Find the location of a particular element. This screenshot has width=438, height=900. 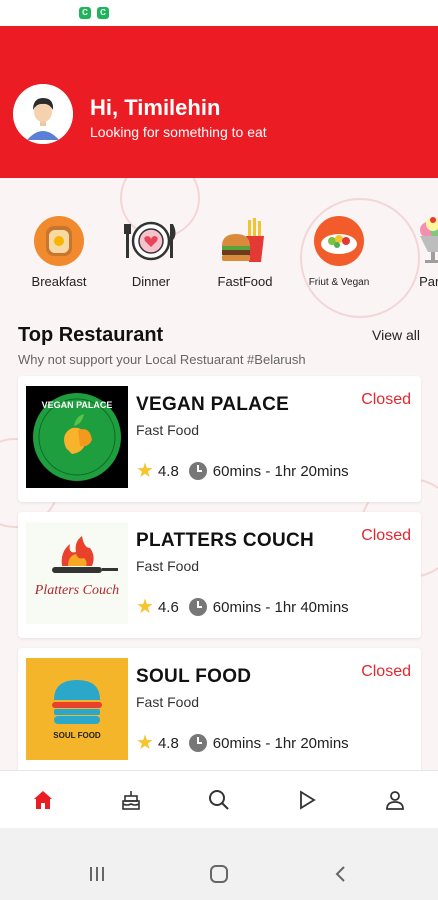

salad-bowl-icon is located at coordinates (339, 241).